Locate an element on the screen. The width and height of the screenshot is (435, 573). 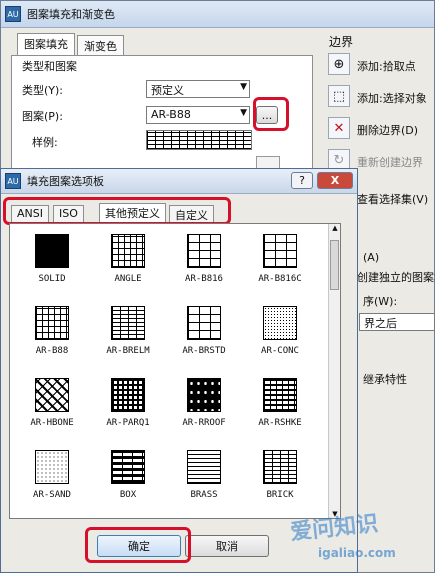
pattern-name: AR-SAND is located at coordinates (52, 495).